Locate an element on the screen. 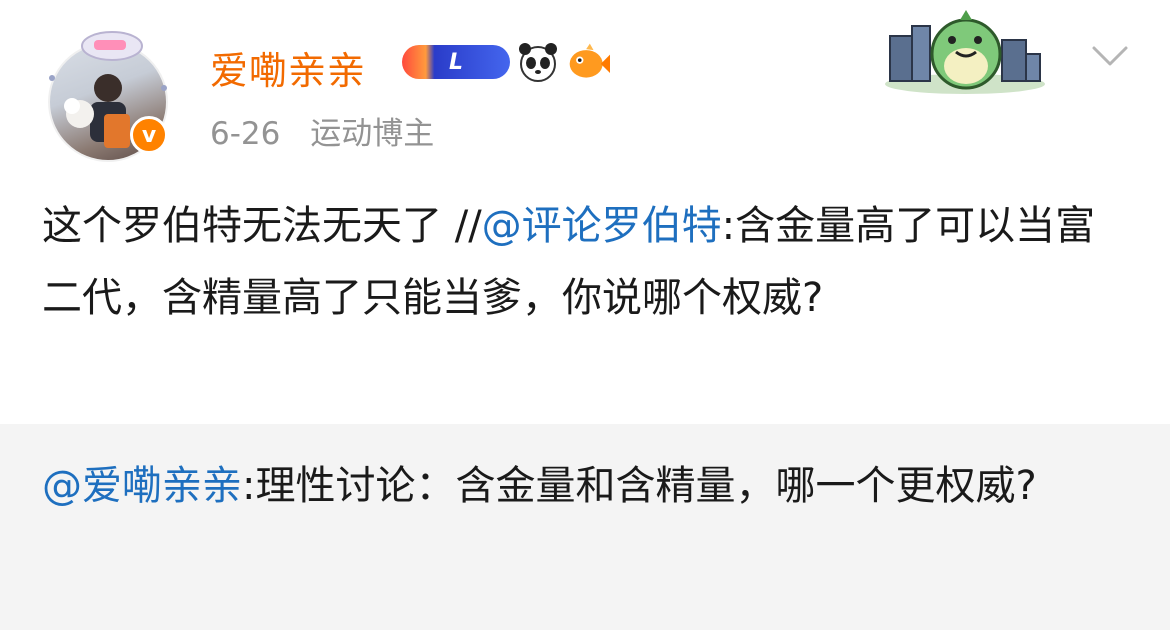 The image size is (1170, 630). badge-row: L is located at coordinates (506, 62).